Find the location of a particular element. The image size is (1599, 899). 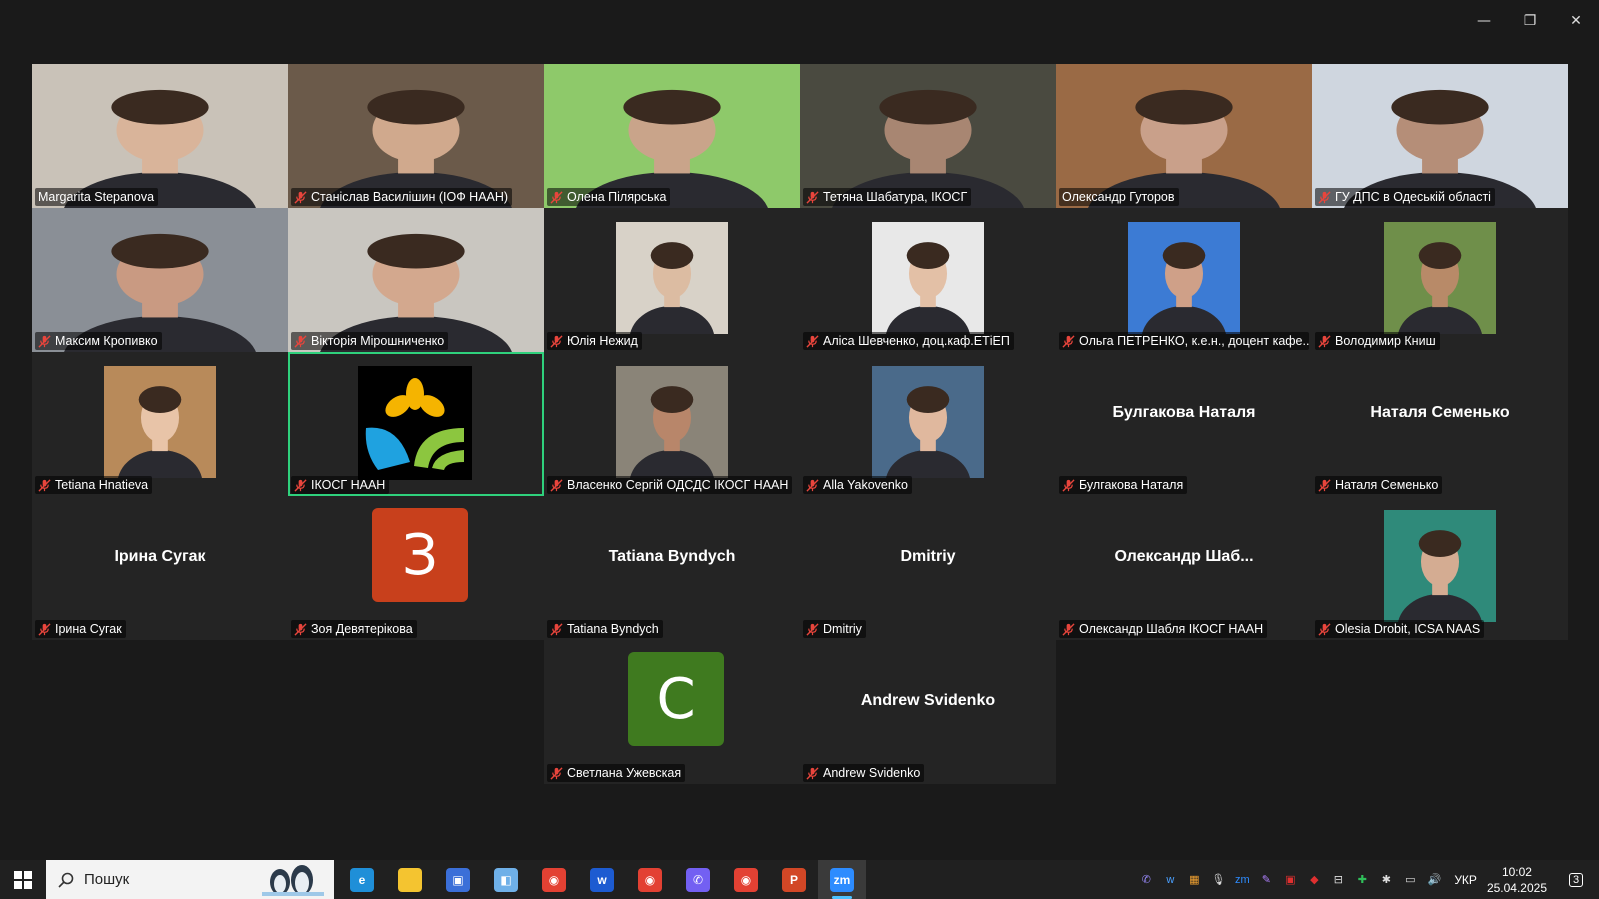

participant-tile: Вікторія Мірошниченко is located at coordinates (416, 280).